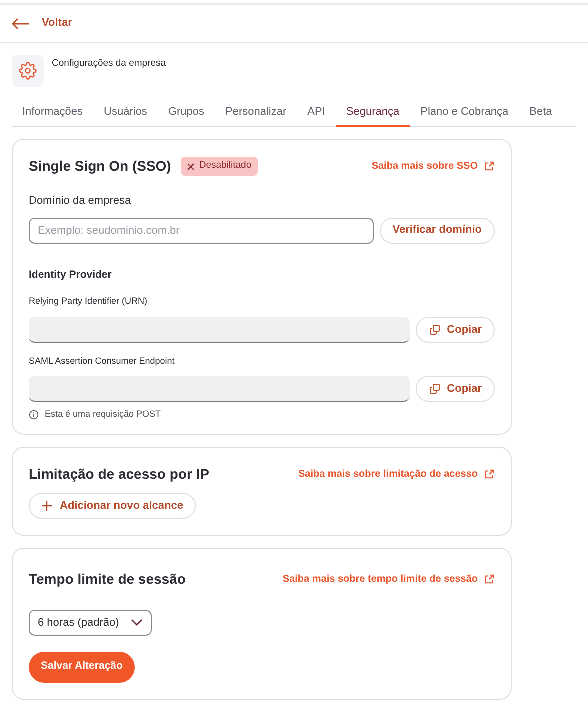  I want to click on help-link: Saiba mais sobre SSO, so click(433, 166).